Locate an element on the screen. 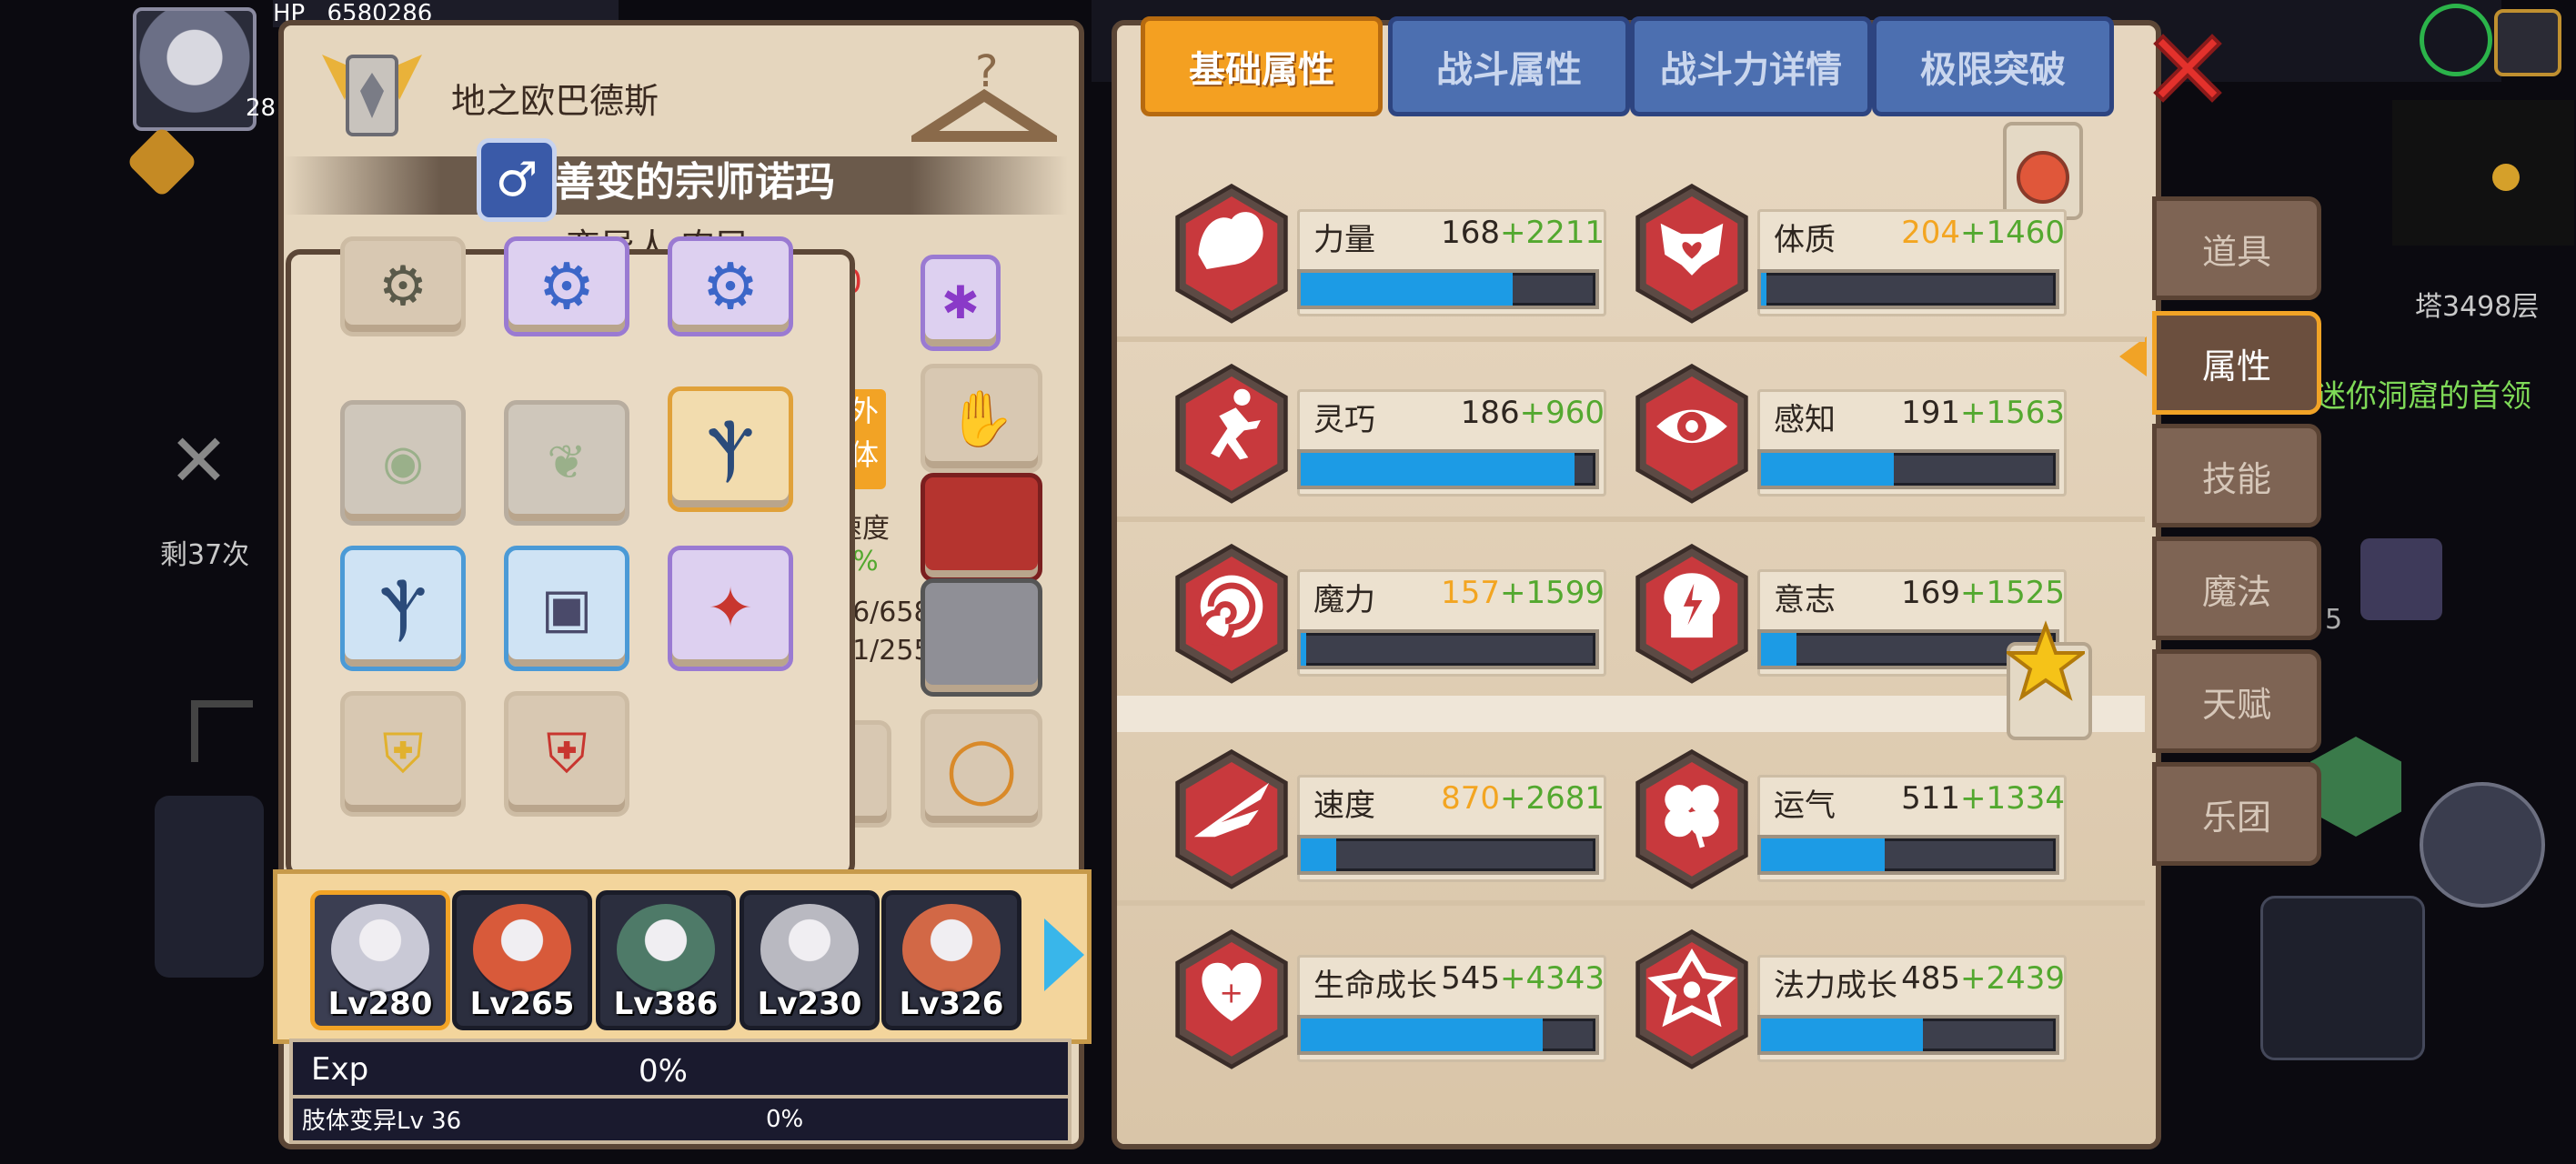 Image resolution: width=2576 pixels, height=1164 pixels. stat-row: 感知 191+1563 is located at coordinates (1847, 435).